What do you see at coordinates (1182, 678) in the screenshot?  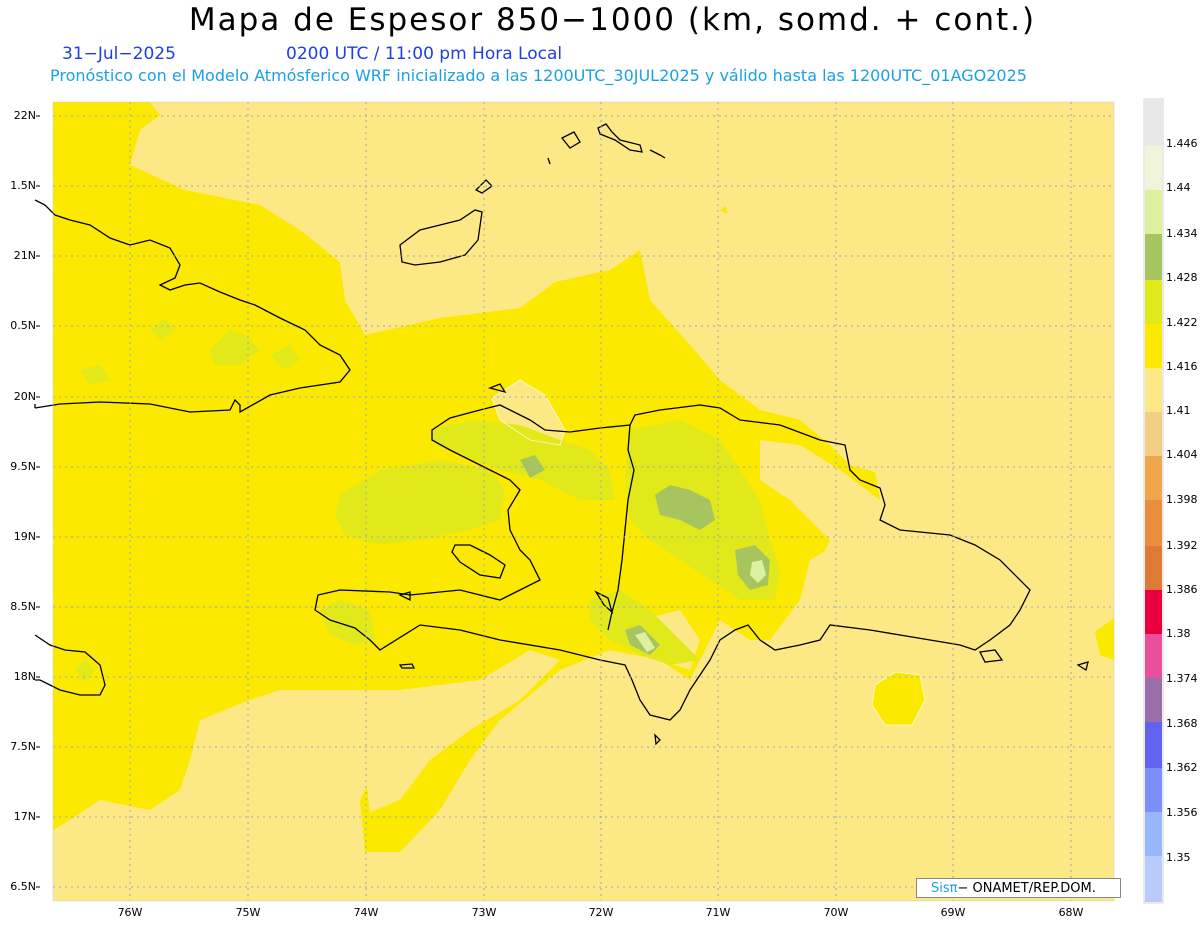 I see `colorbar-label: 1.374` at bounding box center [1182, 678].